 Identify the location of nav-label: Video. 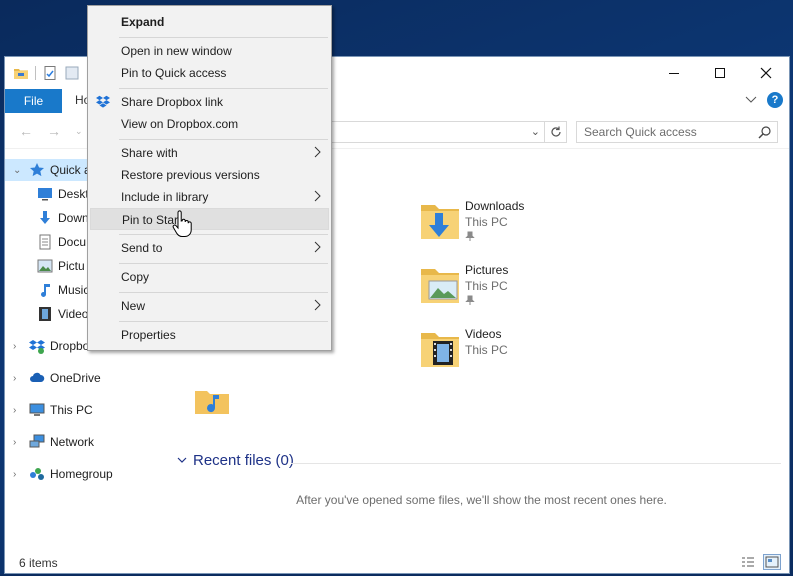
(73, 314).